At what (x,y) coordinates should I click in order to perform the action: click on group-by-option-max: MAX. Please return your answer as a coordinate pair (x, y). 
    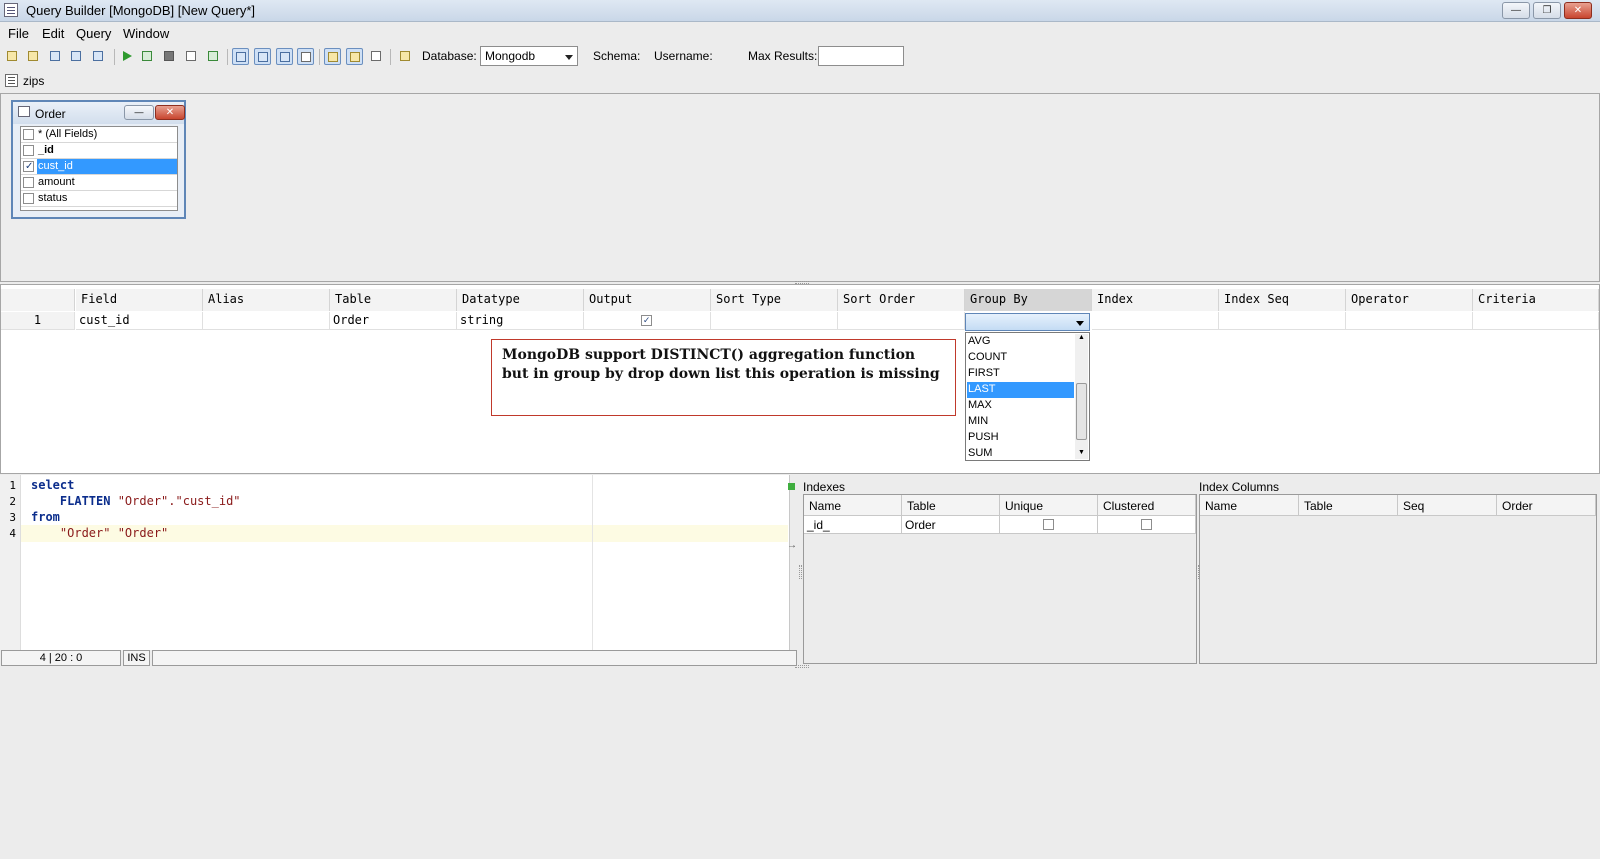
    Looking at the image, I should click on (1020, 406).